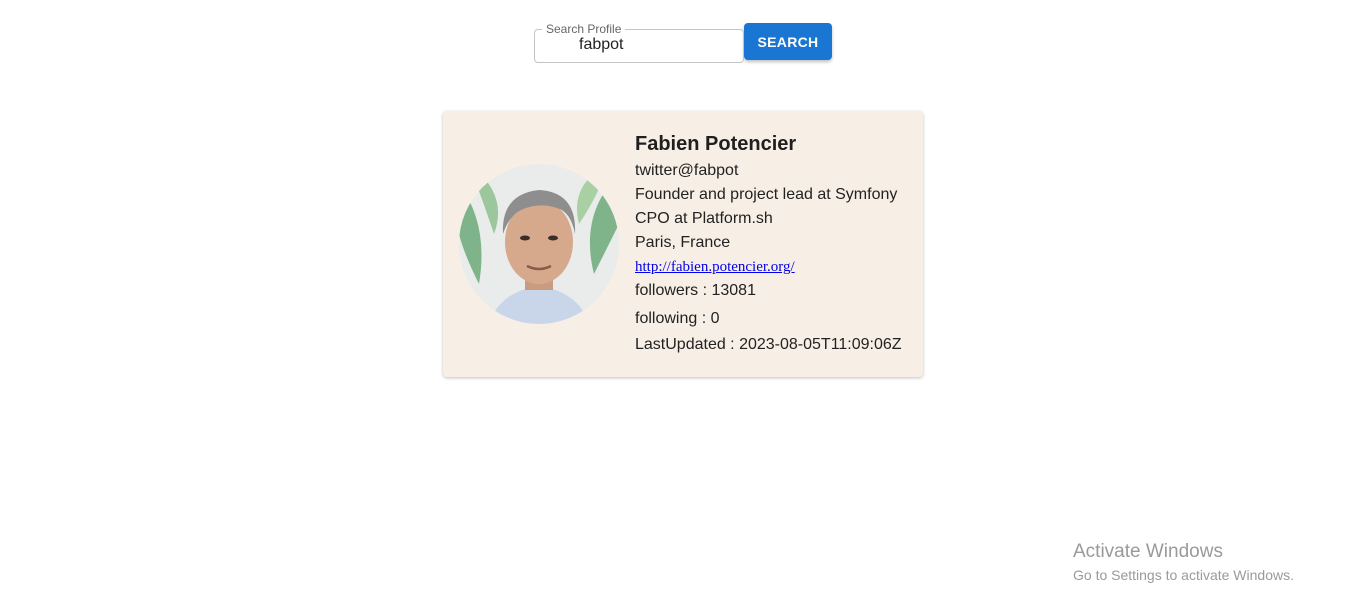  I want to click on search-bar: Search Profile SEARCH, so click(683, 39).